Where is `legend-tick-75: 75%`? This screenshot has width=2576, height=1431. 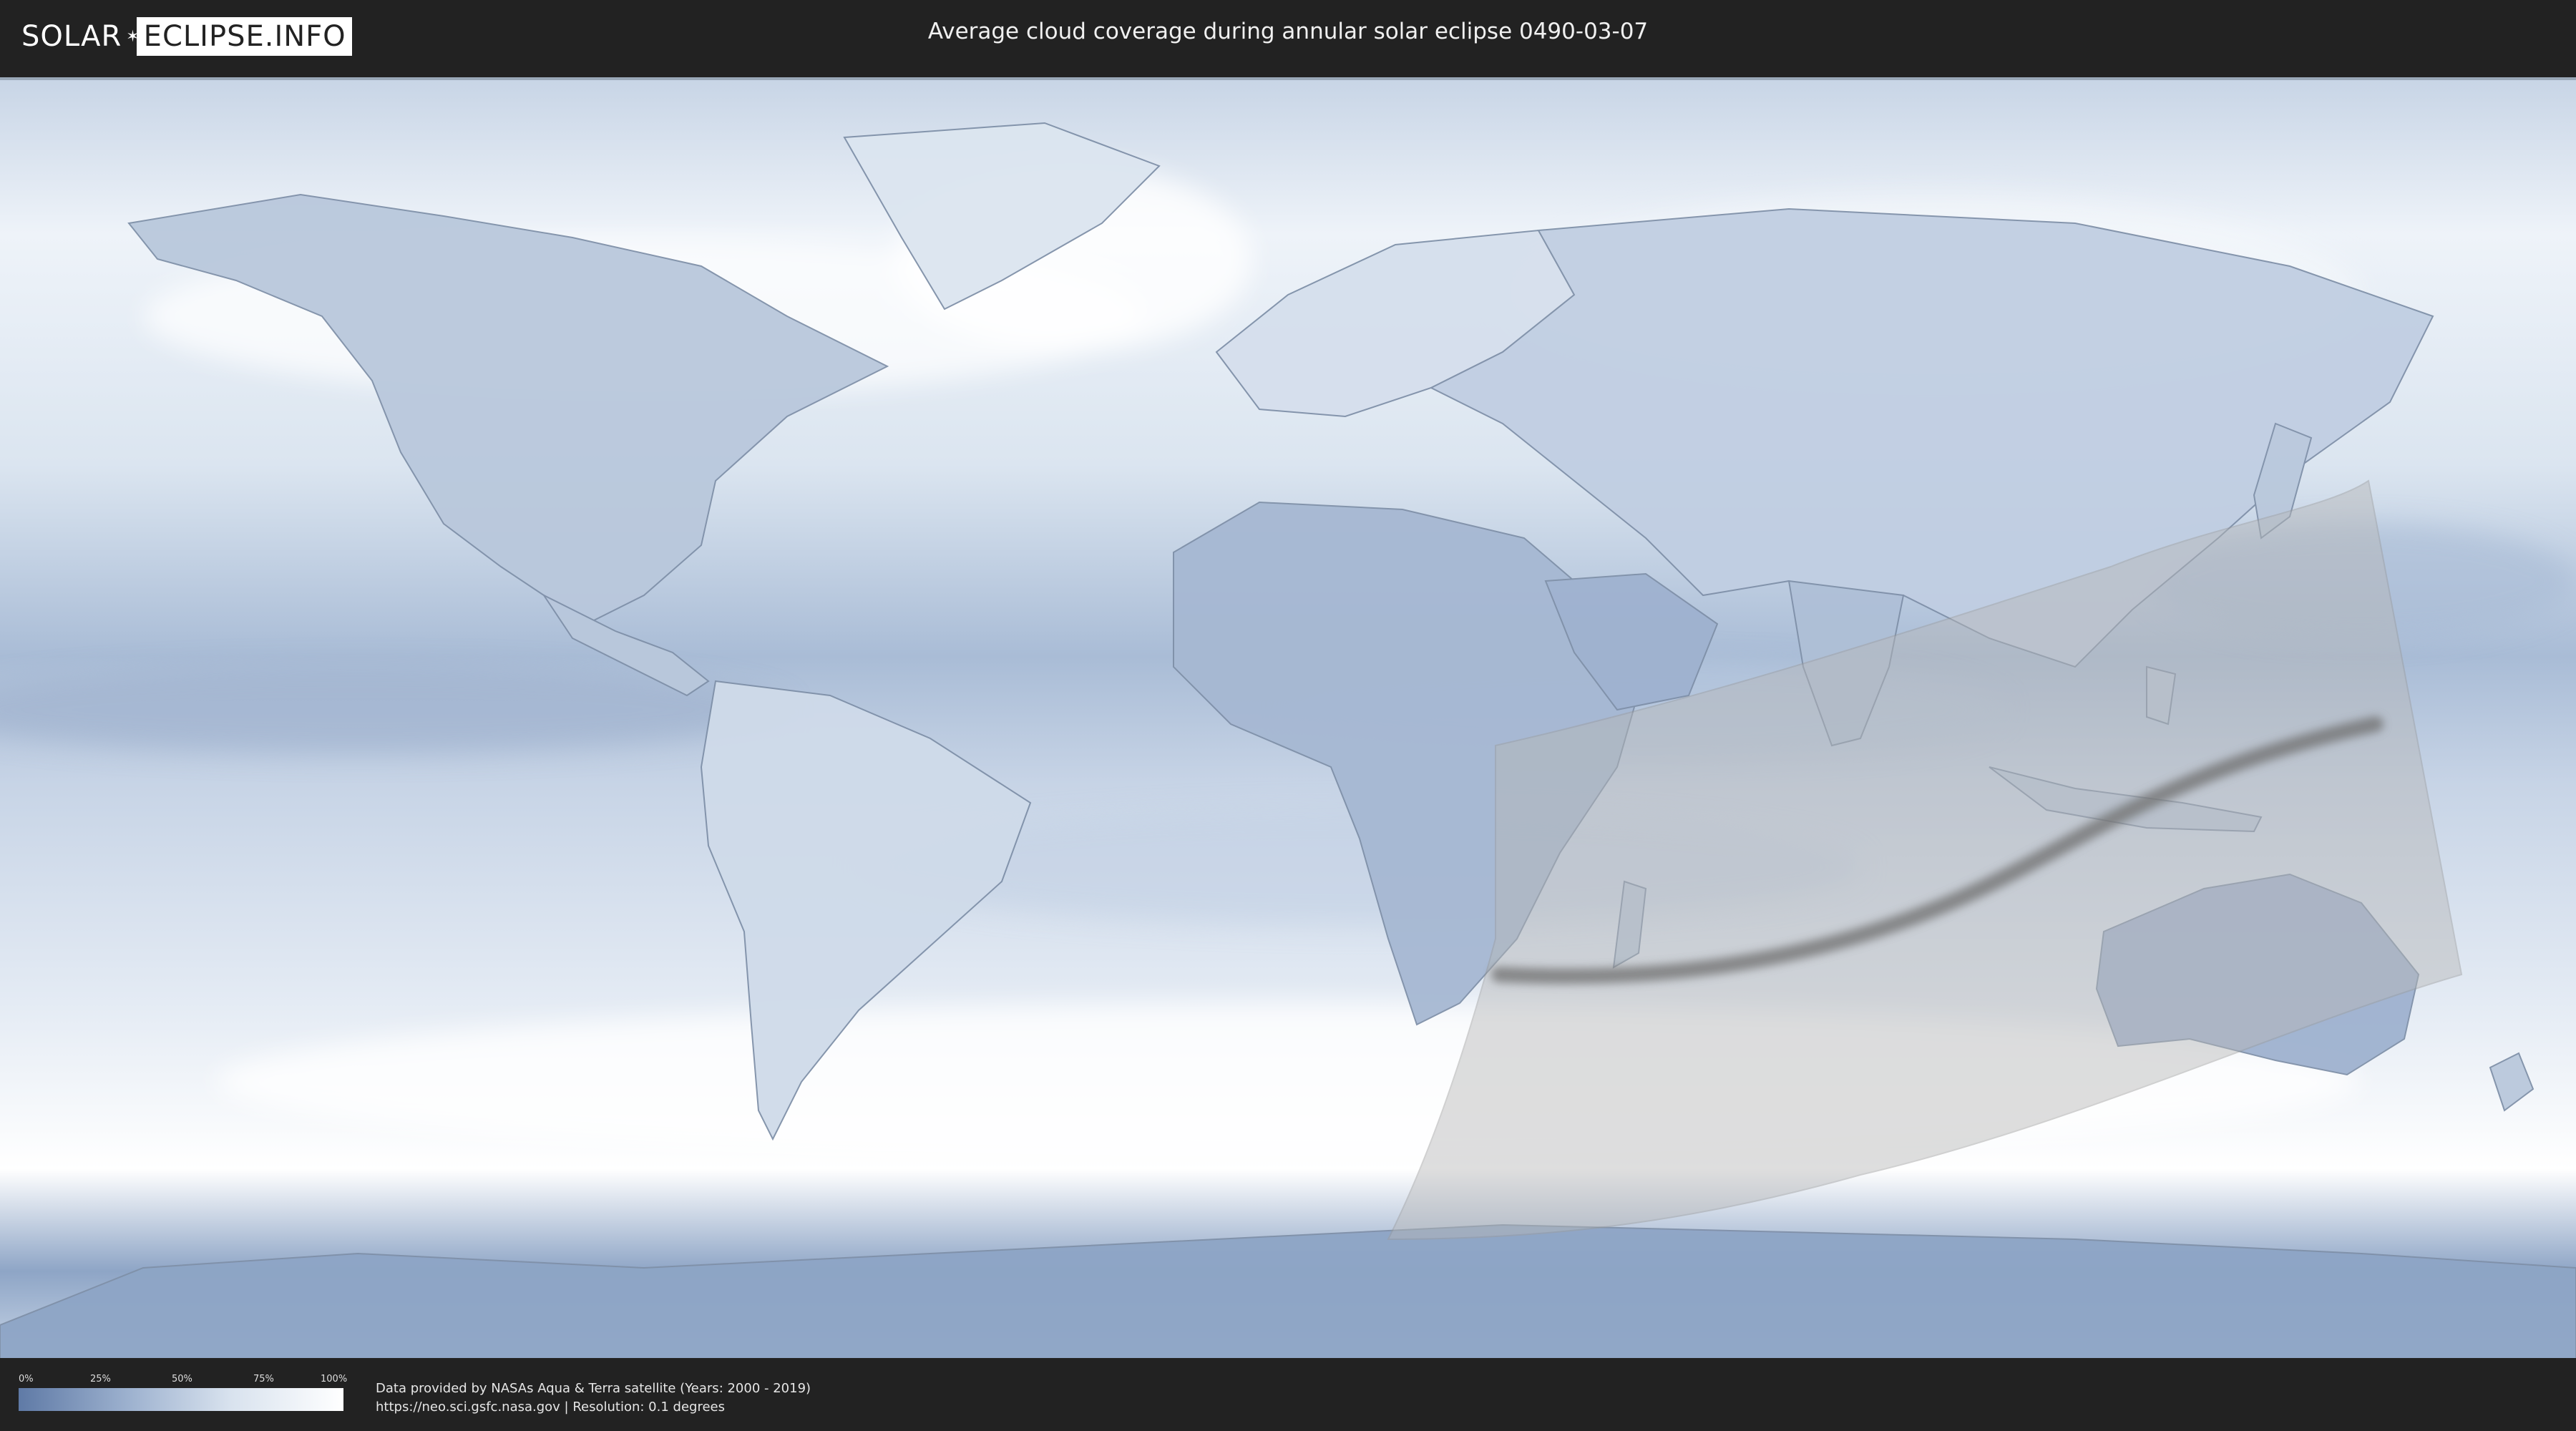
legend-tick-75: 75% is located at coordinates (263, 1379).